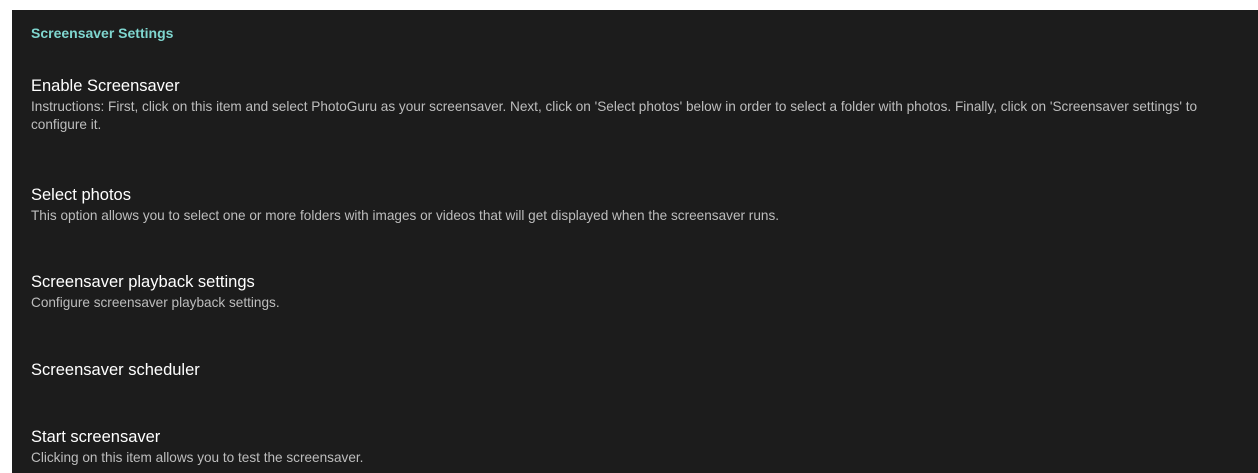 Image resolution: width=1258 pixels, height=473 pixels. I want to click on pref-scheduler: Screensaver scheduler, so click(640, 370).